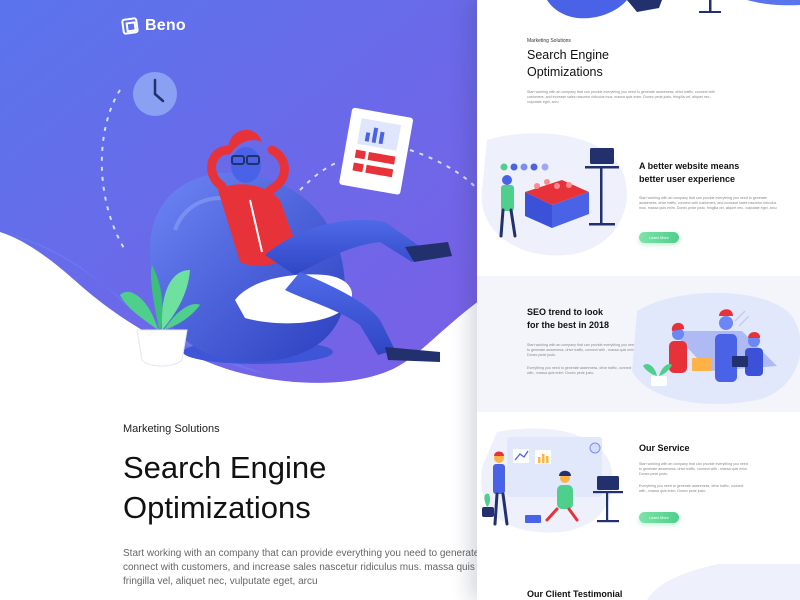 This screenshot has height=600, width=800. I want to click on preview-hero-remnant, so click(638, 19).